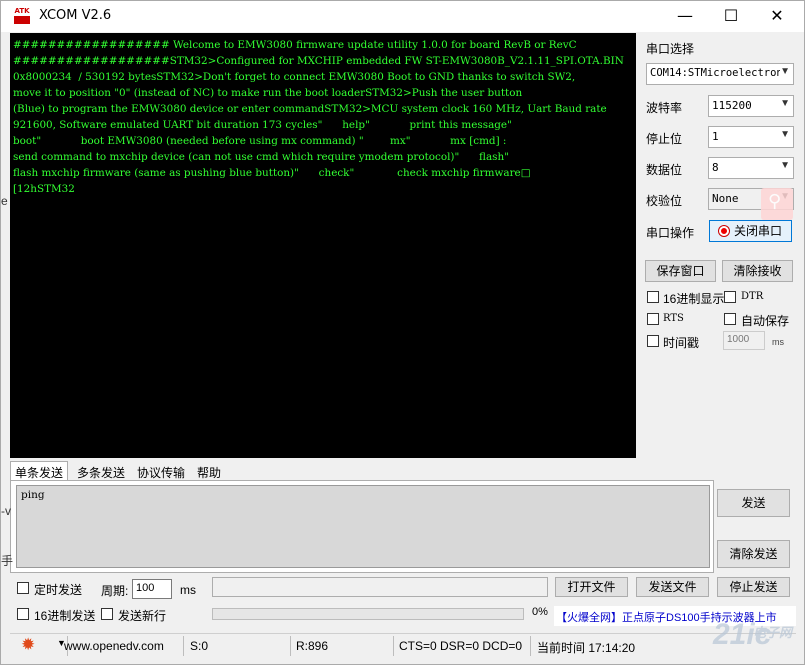  What do you see at coordinates (380, 587) in the screenshot?
I see `file-path-field` at bounding box center [380, 587].